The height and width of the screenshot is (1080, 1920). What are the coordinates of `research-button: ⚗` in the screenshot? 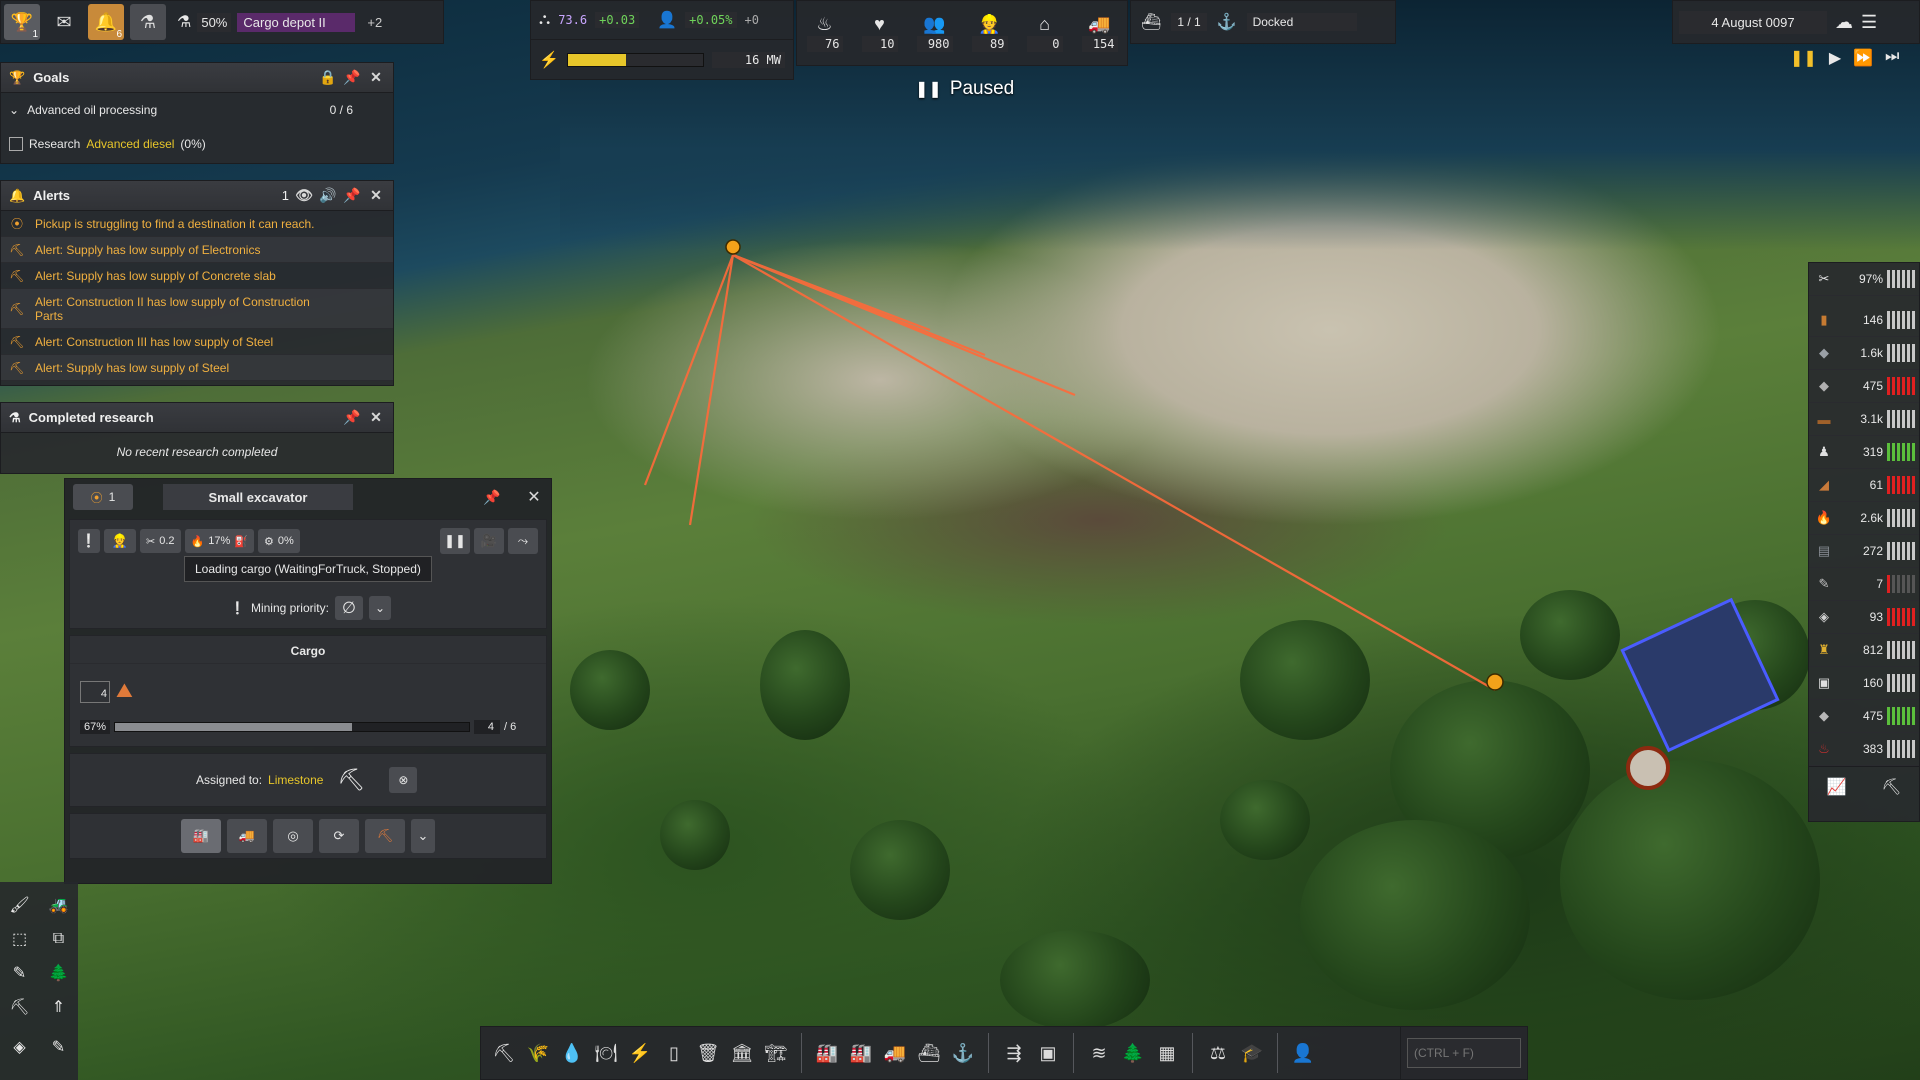 It's located at (148, 22).